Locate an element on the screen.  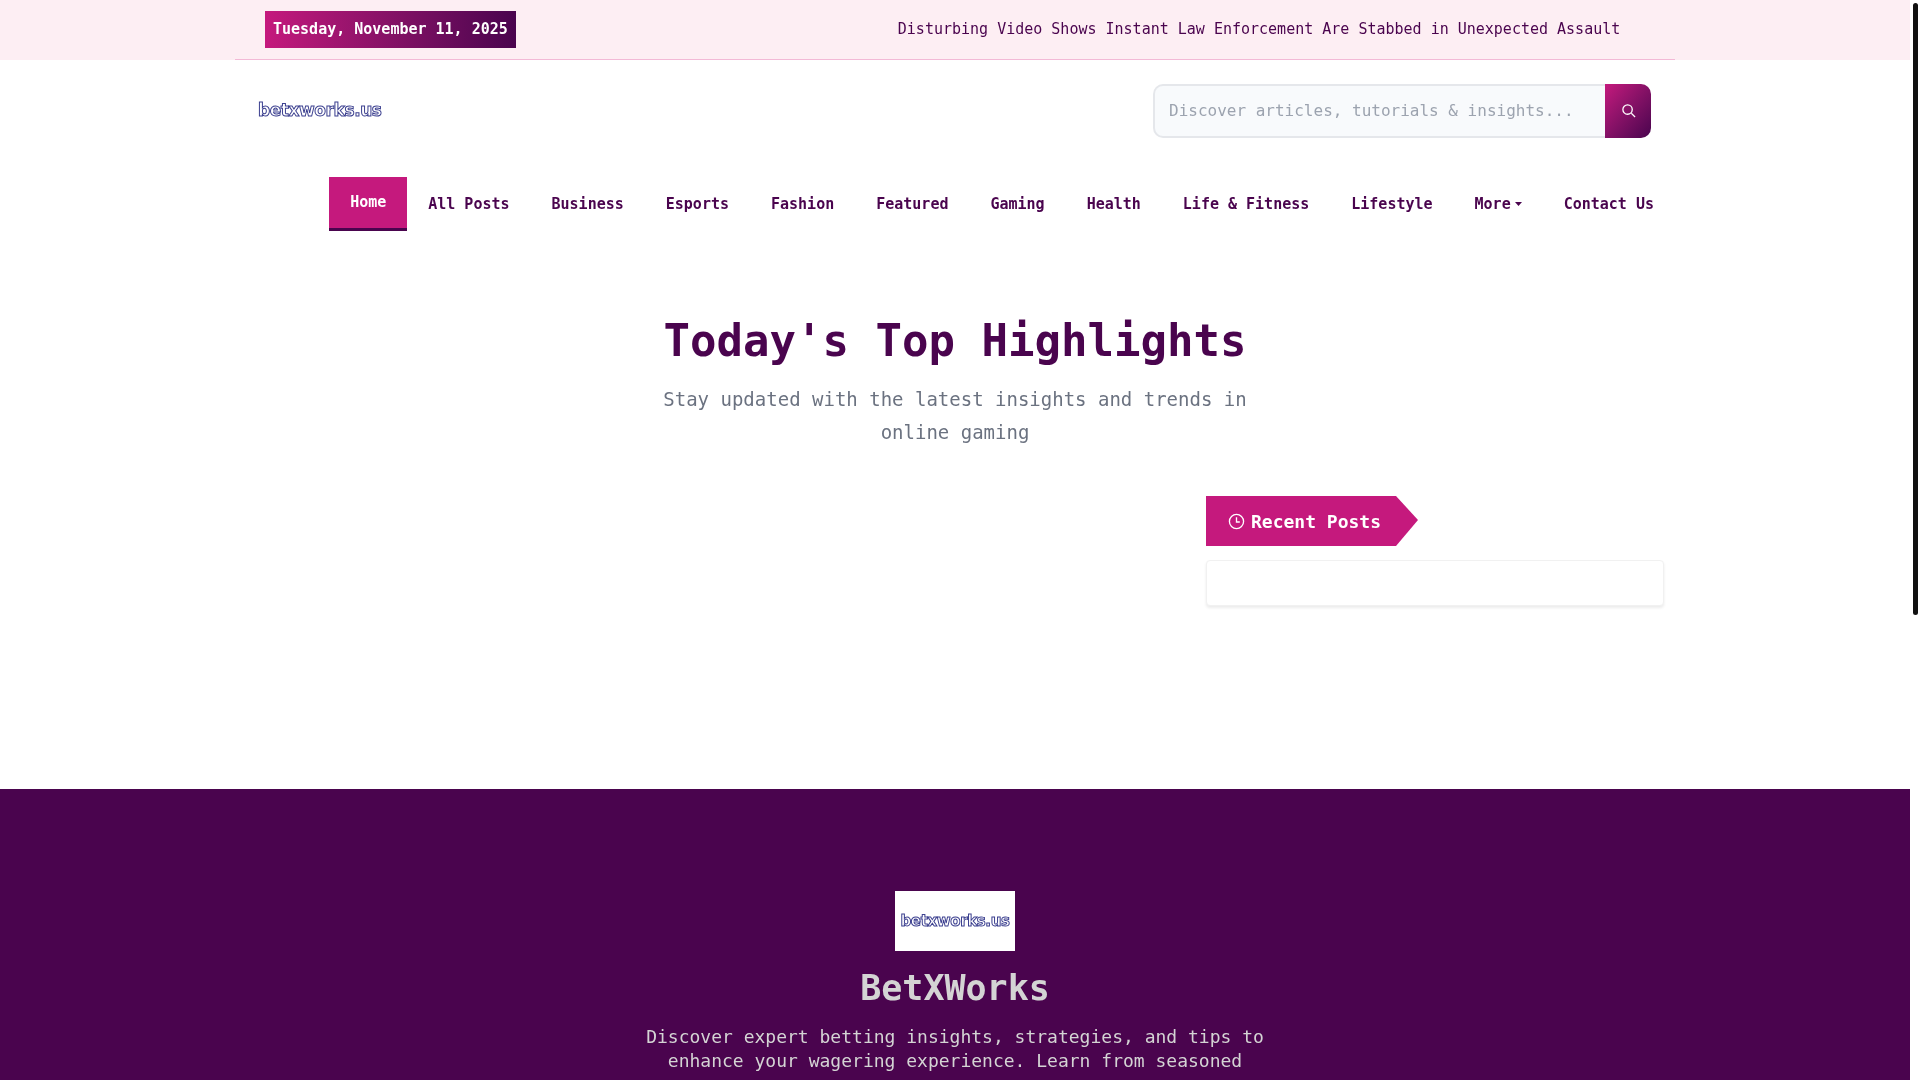
nav-tab: Esports is located at coordinates (697, 204).